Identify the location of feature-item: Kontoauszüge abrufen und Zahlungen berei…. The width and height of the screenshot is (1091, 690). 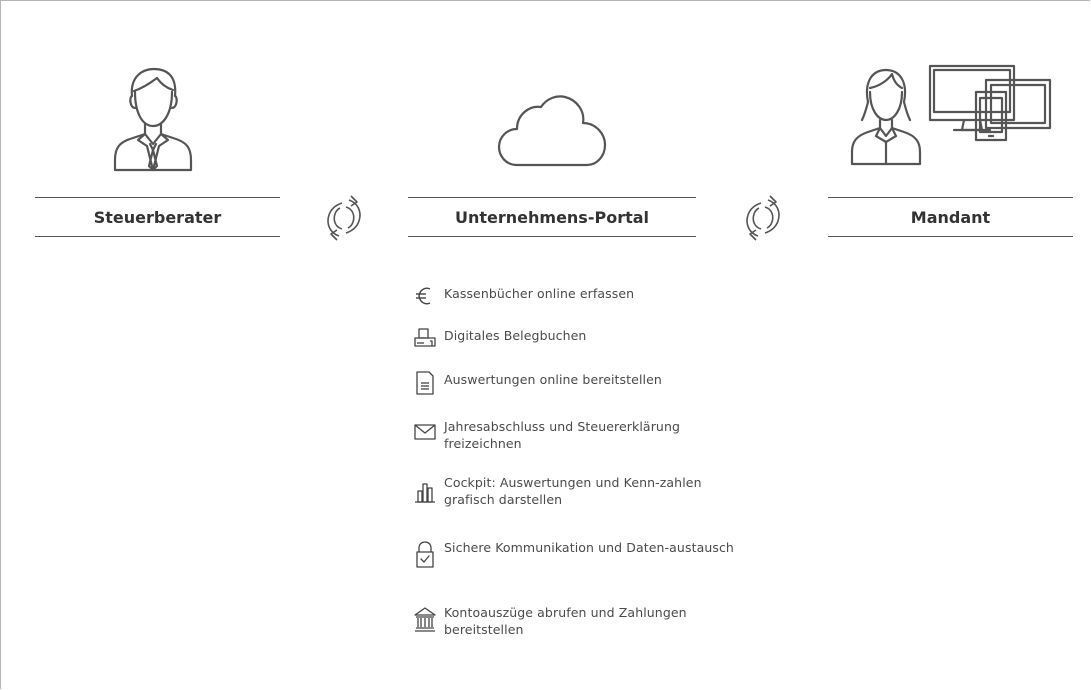
(574, 621).